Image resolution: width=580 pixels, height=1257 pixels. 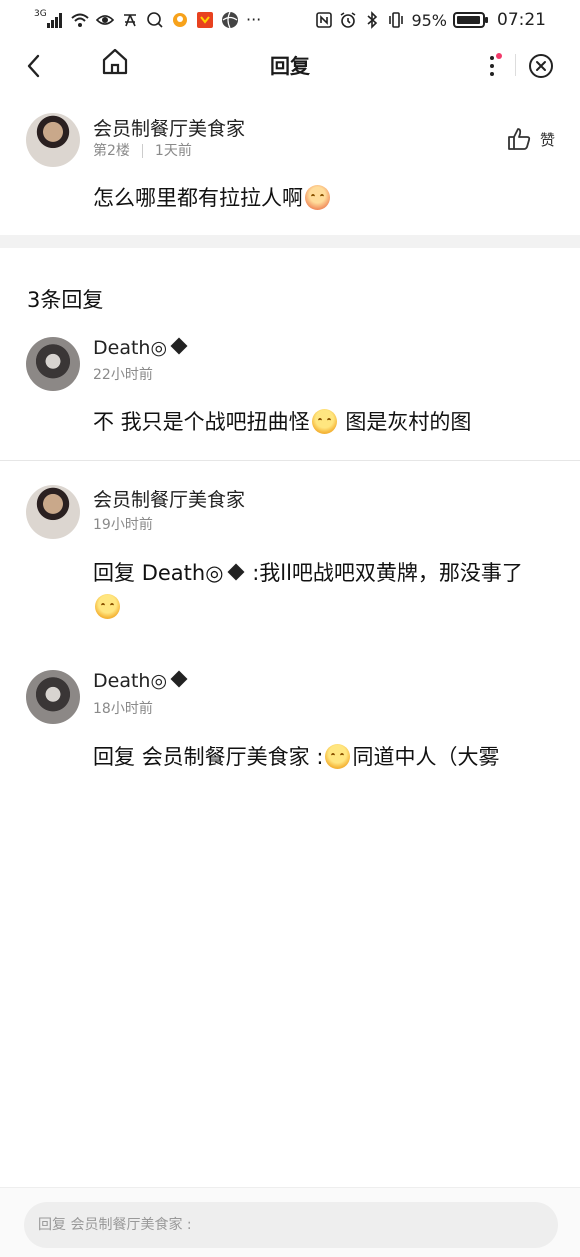 I want to click on post-time: 1天前, so click(x=173, y=151).